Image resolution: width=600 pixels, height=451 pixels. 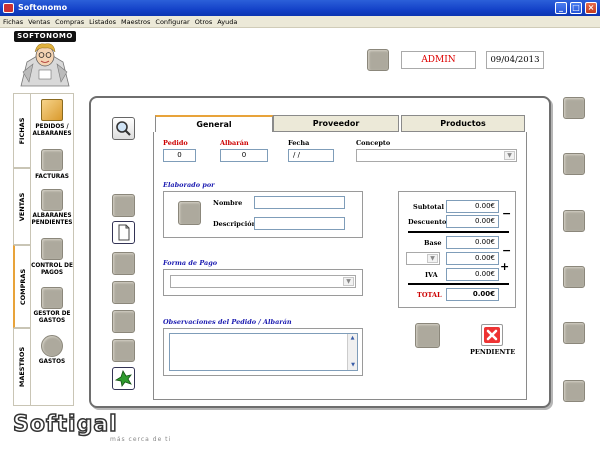 I want to click on minimize-button: _, so click(x=561, y=8).